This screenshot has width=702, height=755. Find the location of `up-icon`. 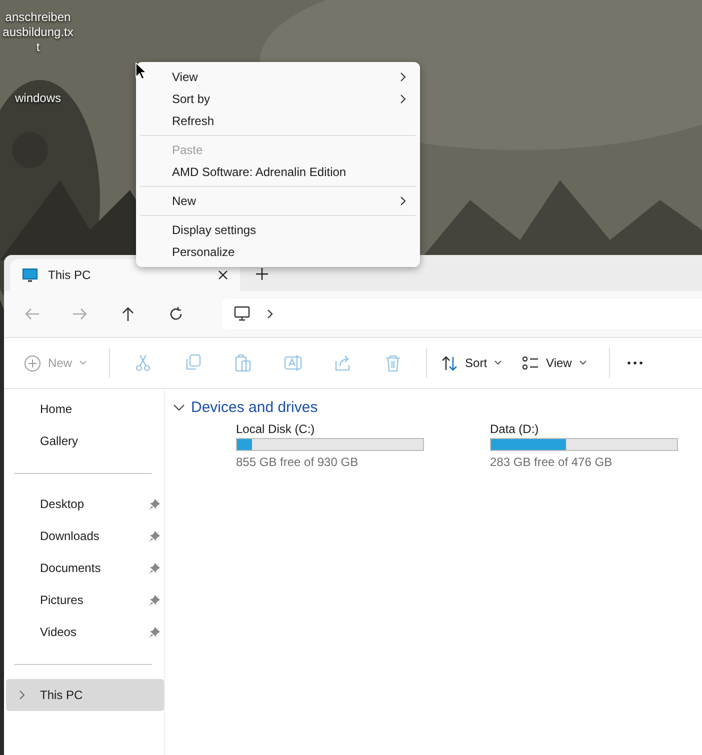

up-icon is located at coordinates (128, 314).